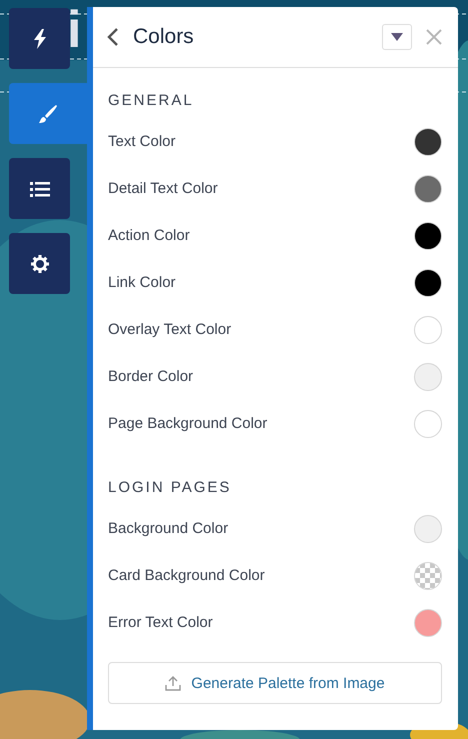 The width and height of the screenshot is (468, 739). What do you see at coordinates (39, 38) in the screenshot?
I see `bolt-icon` at bounding box center [39, 38].